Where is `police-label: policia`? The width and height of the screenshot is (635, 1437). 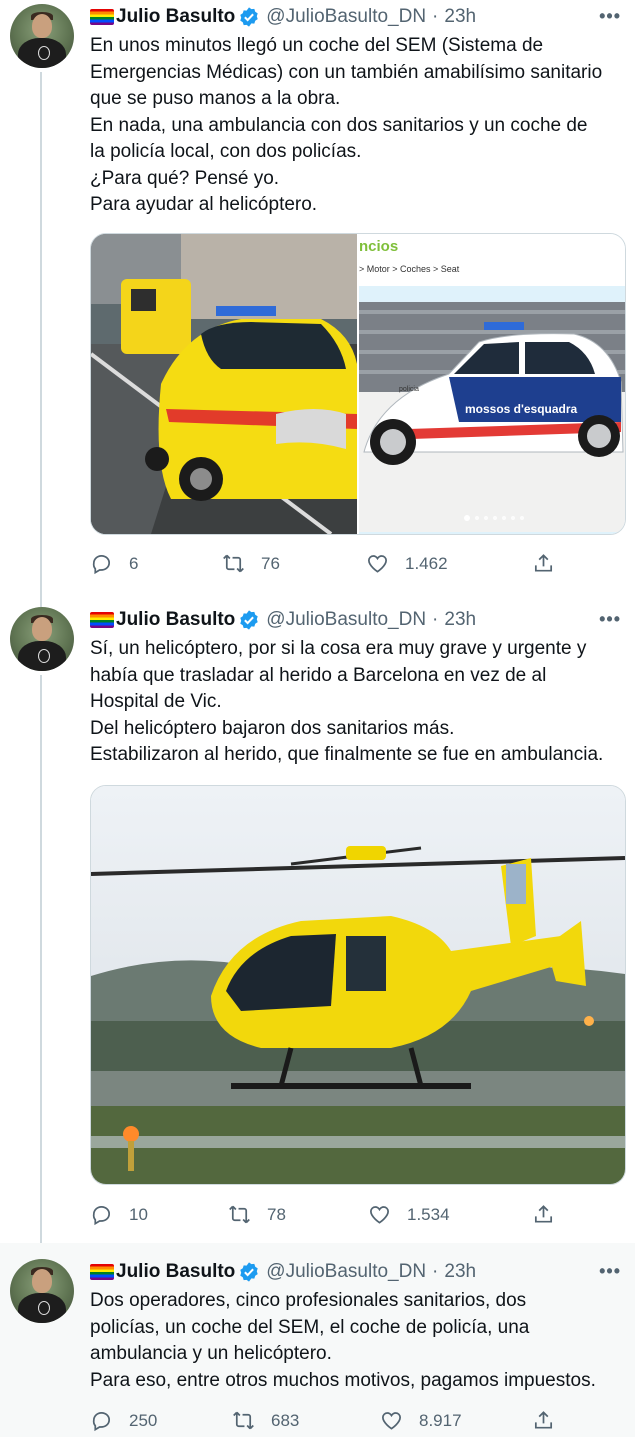 police-label: policia is located at coordinates (409, 389).